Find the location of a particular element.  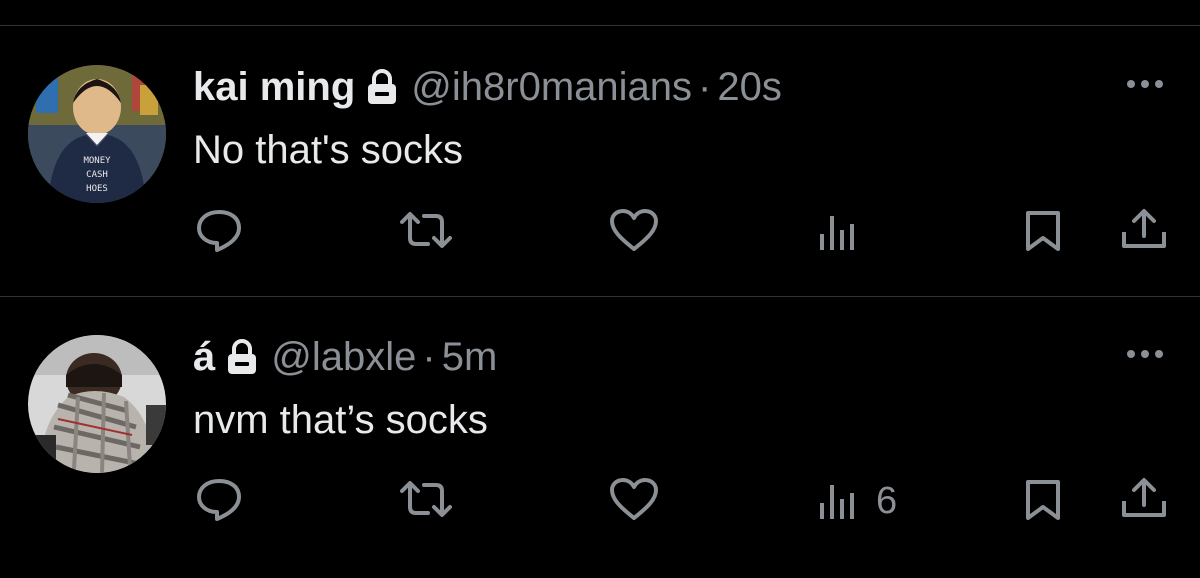

tweet-header: kai ming @ih8r0manians · 20s is located at coordinates (487, 87).